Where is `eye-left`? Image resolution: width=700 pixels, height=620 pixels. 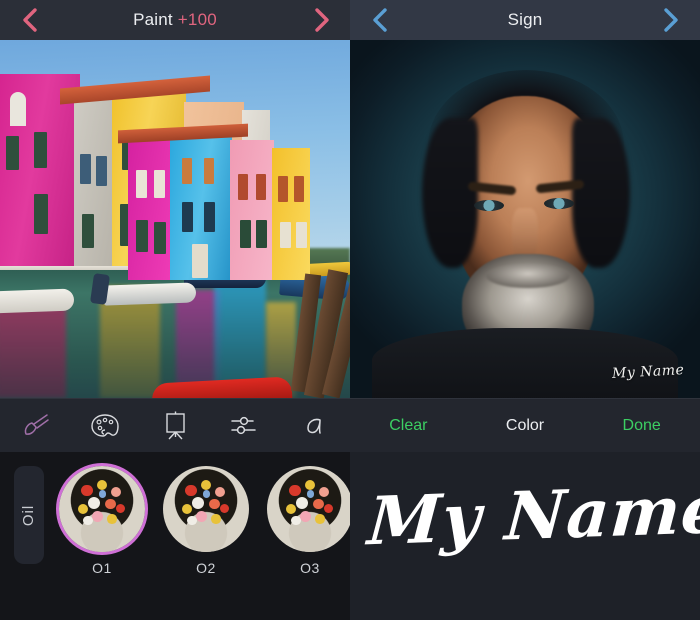
eye-left is located at coordinates (489, 205).